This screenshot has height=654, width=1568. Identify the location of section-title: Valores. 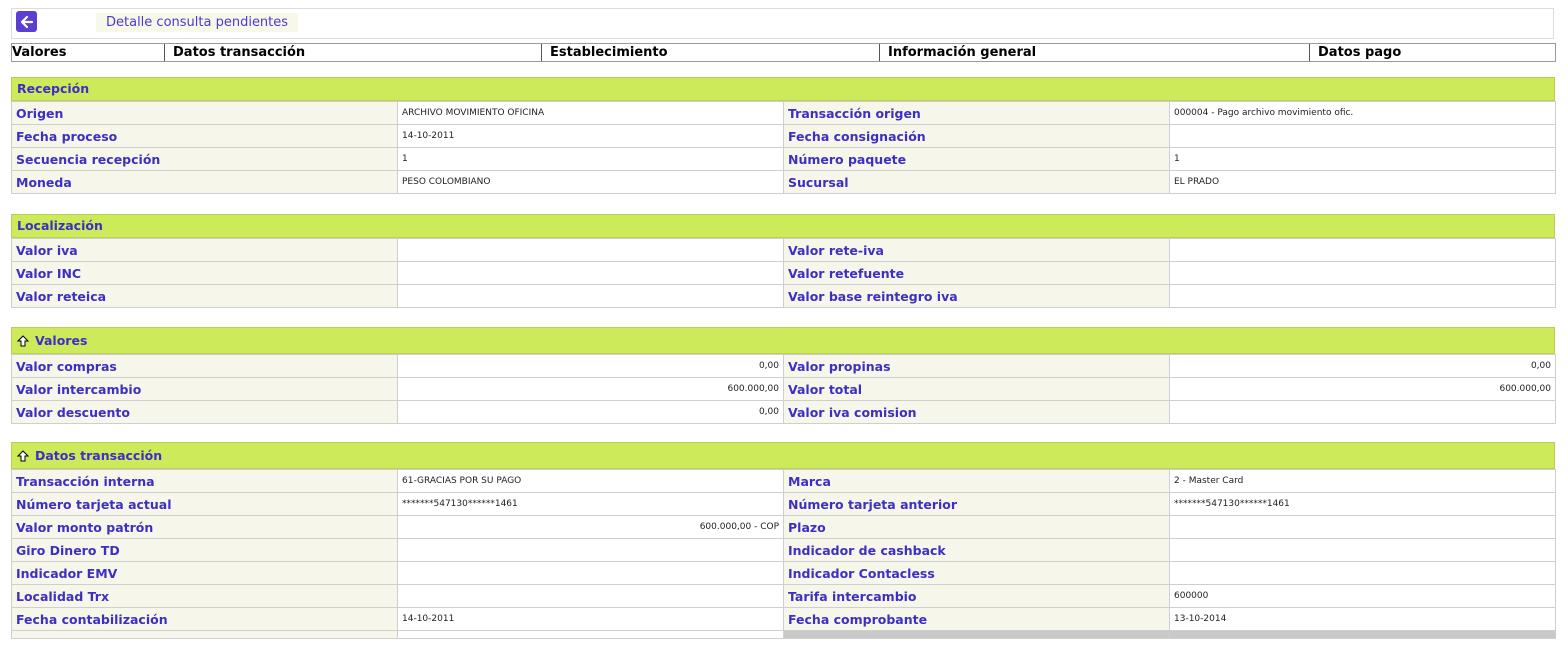
(61, 340).